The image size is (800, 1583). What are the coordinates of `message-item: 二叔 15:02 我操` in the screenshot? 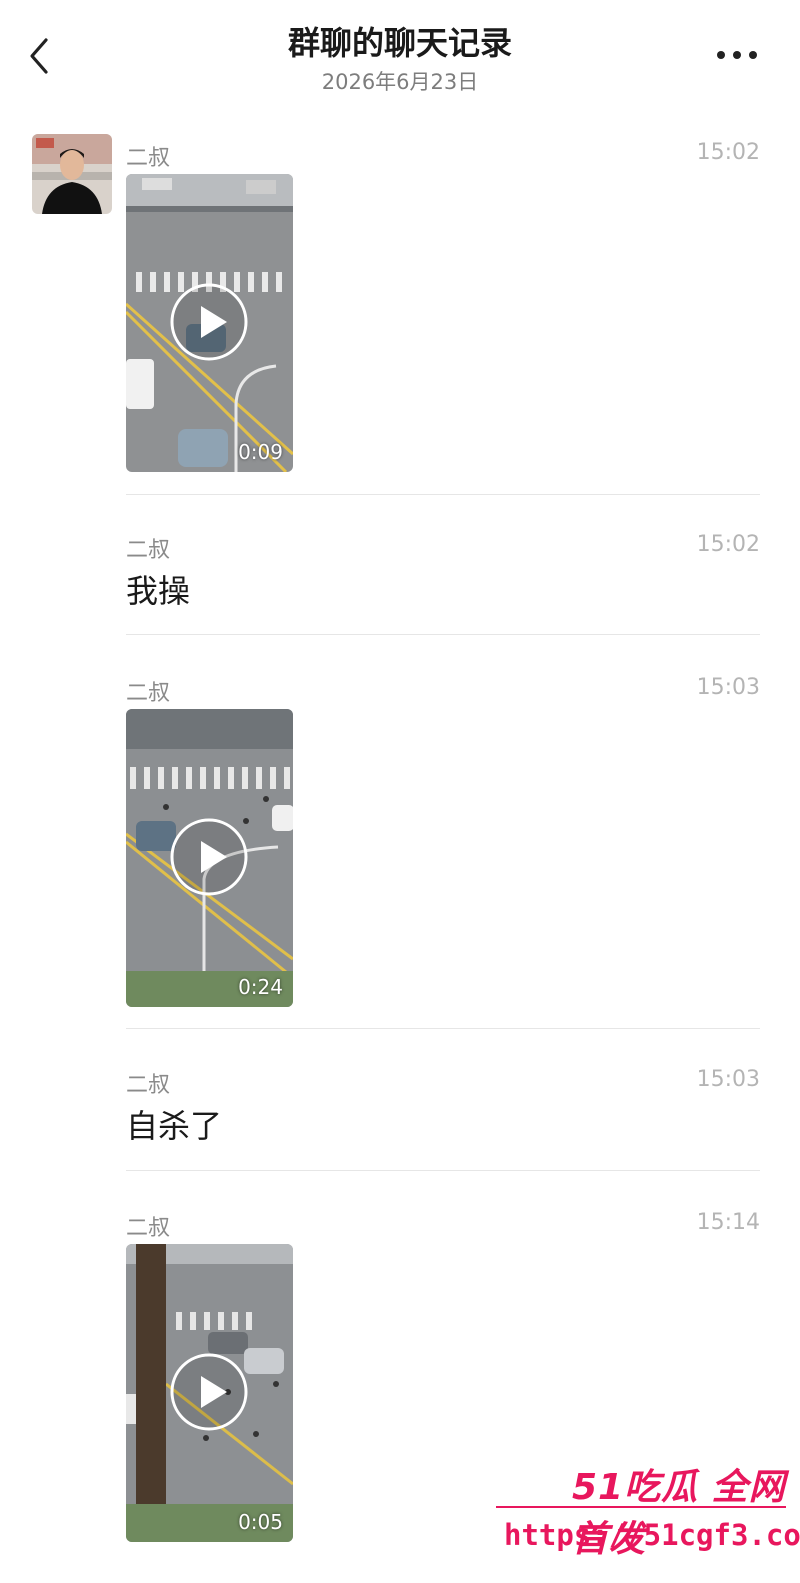 It's located at (443, 572).